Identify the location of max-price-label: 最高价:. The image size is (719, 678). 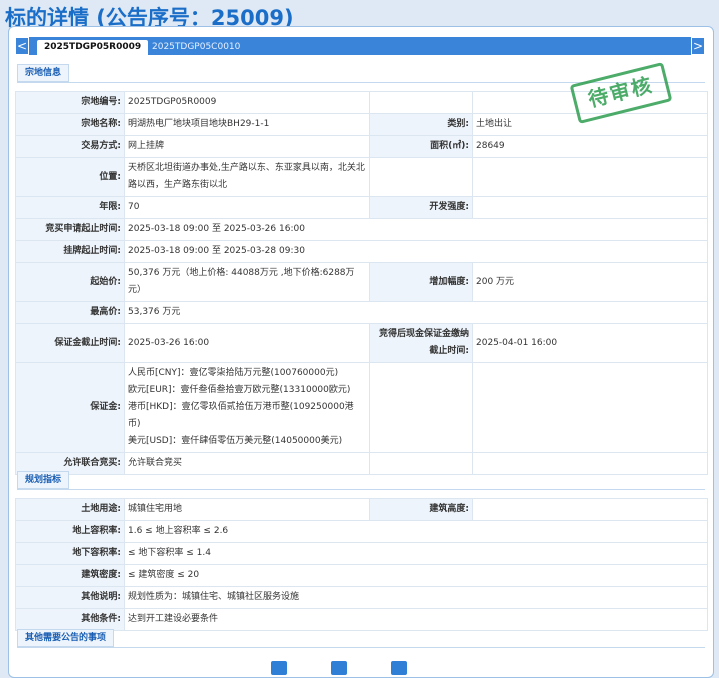
(70, 312).